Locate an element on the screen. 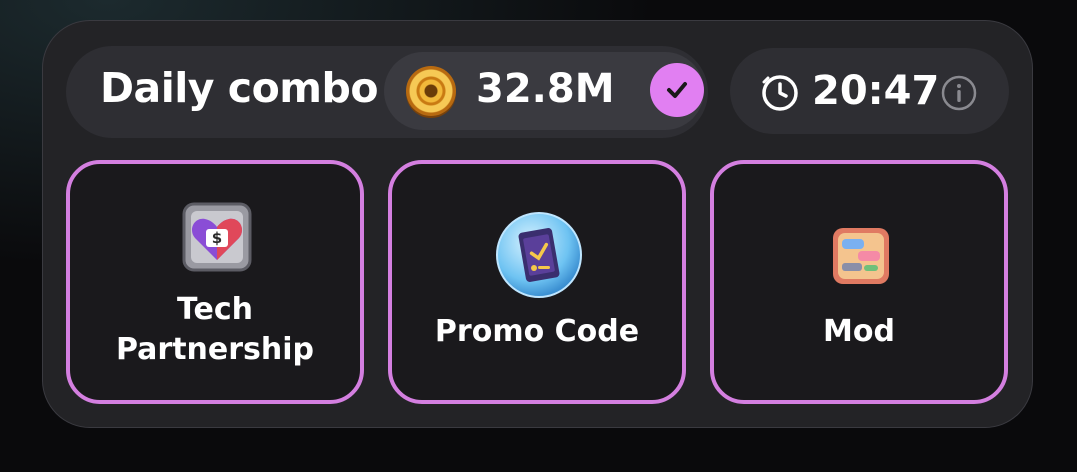 The image size is (1077, 472). reward-amount: 32.8M is located at coordinates (545, 89).